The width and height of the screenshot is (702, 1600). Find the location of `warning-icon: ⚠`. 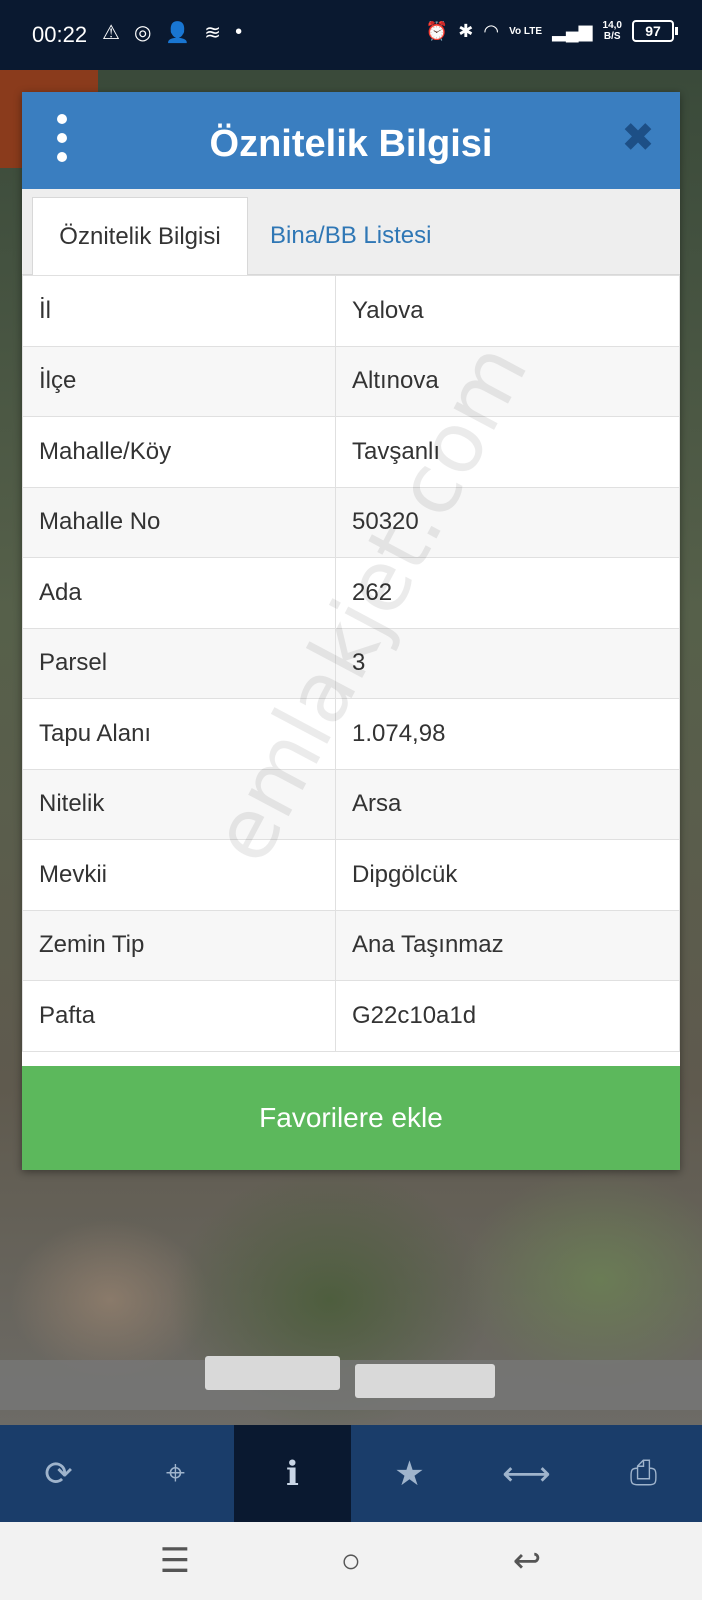

warning-icon: ⚠ is located at coordinates (111, 33).